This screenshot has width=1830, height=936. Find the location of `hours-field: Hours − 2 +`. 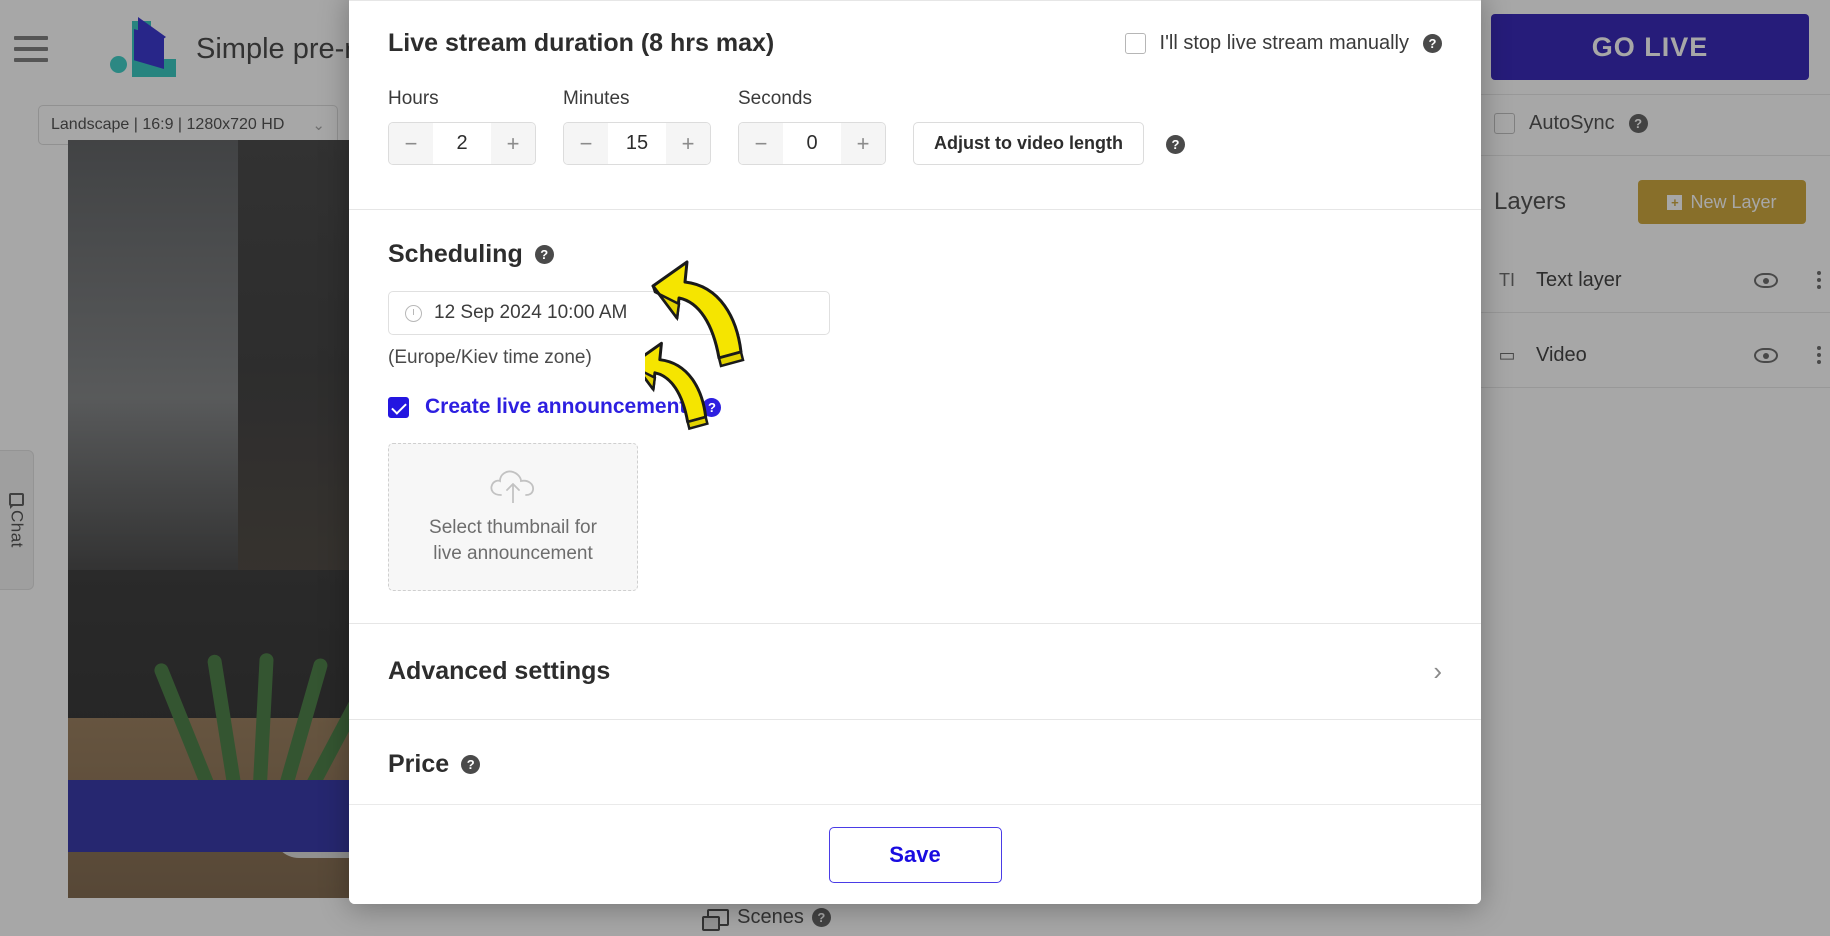

hours-field: Hours − 2 + is located at coordinates (475, 126).